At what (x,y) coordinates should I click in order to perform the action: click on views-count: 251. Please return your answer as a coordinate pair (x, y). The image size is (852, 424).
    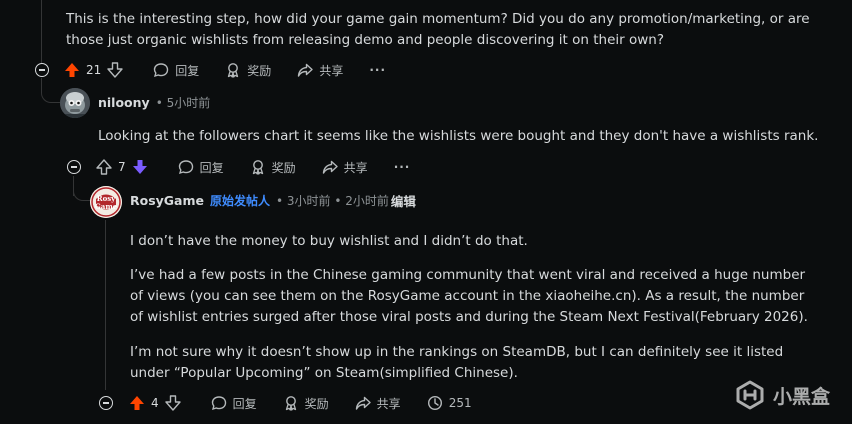
    Looking at the image, I should click on (460, 403).